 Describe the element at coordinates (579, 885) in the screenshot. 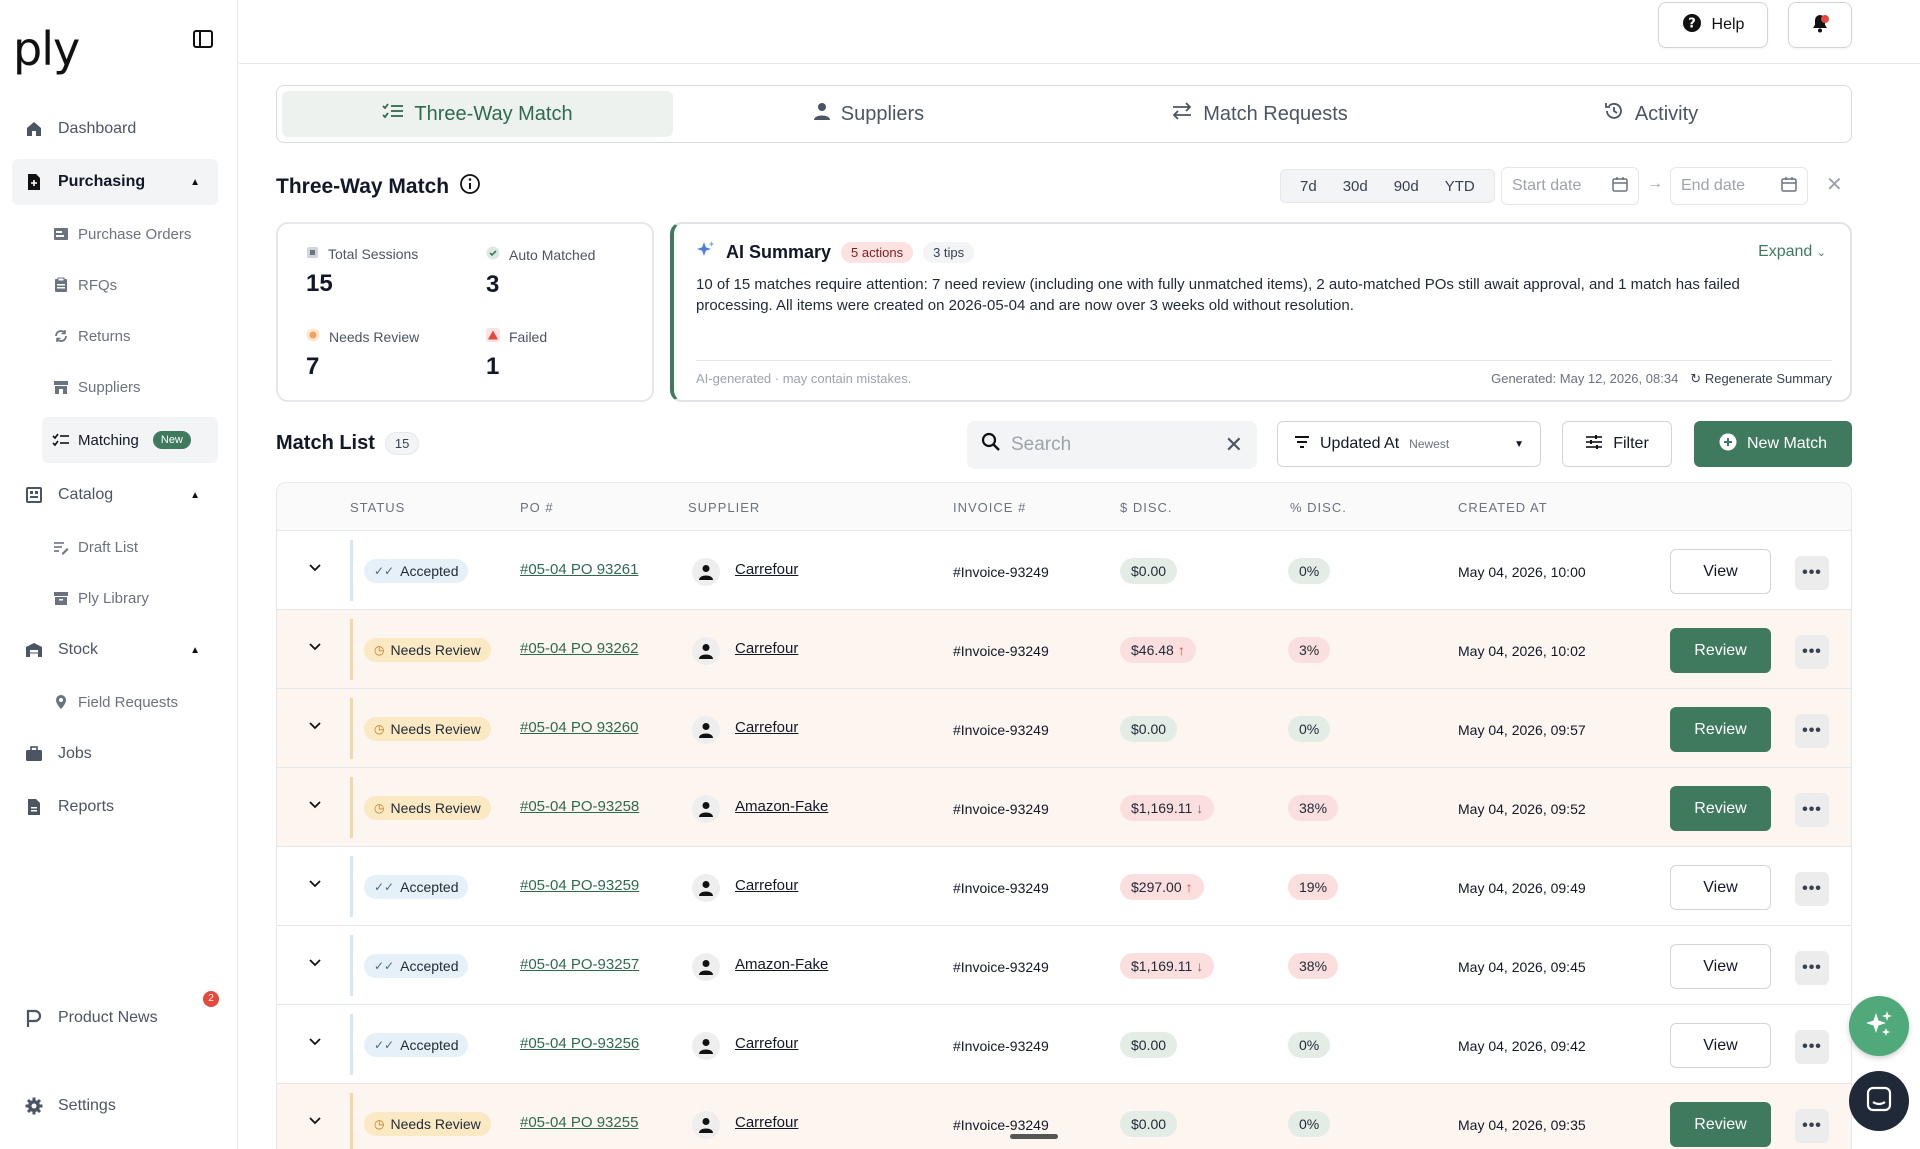

I see `po-link: #05-04 PO-93259` at that location.